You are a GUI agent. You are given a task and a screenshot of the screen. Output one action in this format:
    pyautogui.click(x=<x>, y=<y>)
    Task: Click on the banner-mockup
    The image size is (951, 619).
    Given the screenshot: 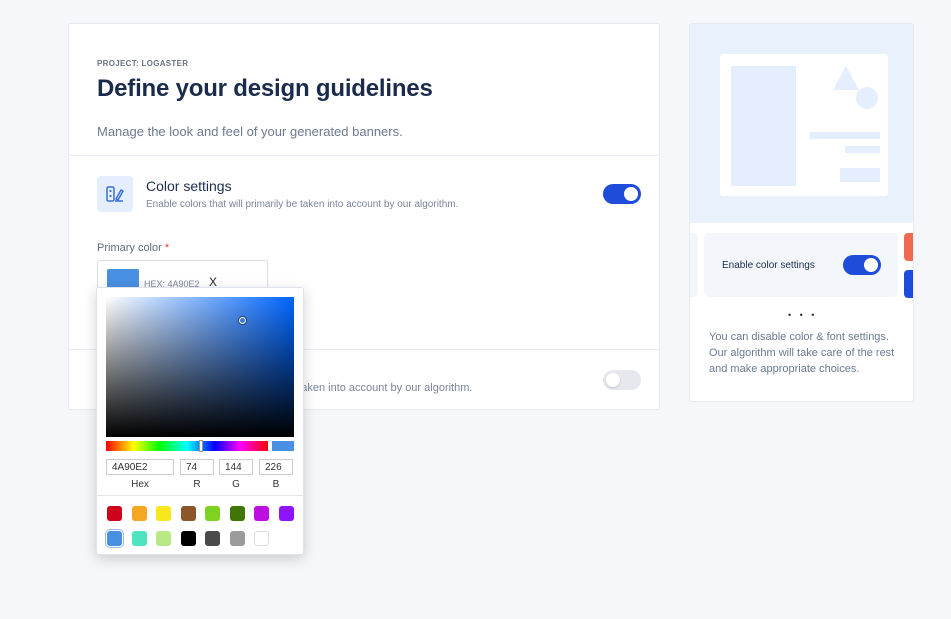 What is the action you would take?
    pyautogui.click(x=804, y=125)
    